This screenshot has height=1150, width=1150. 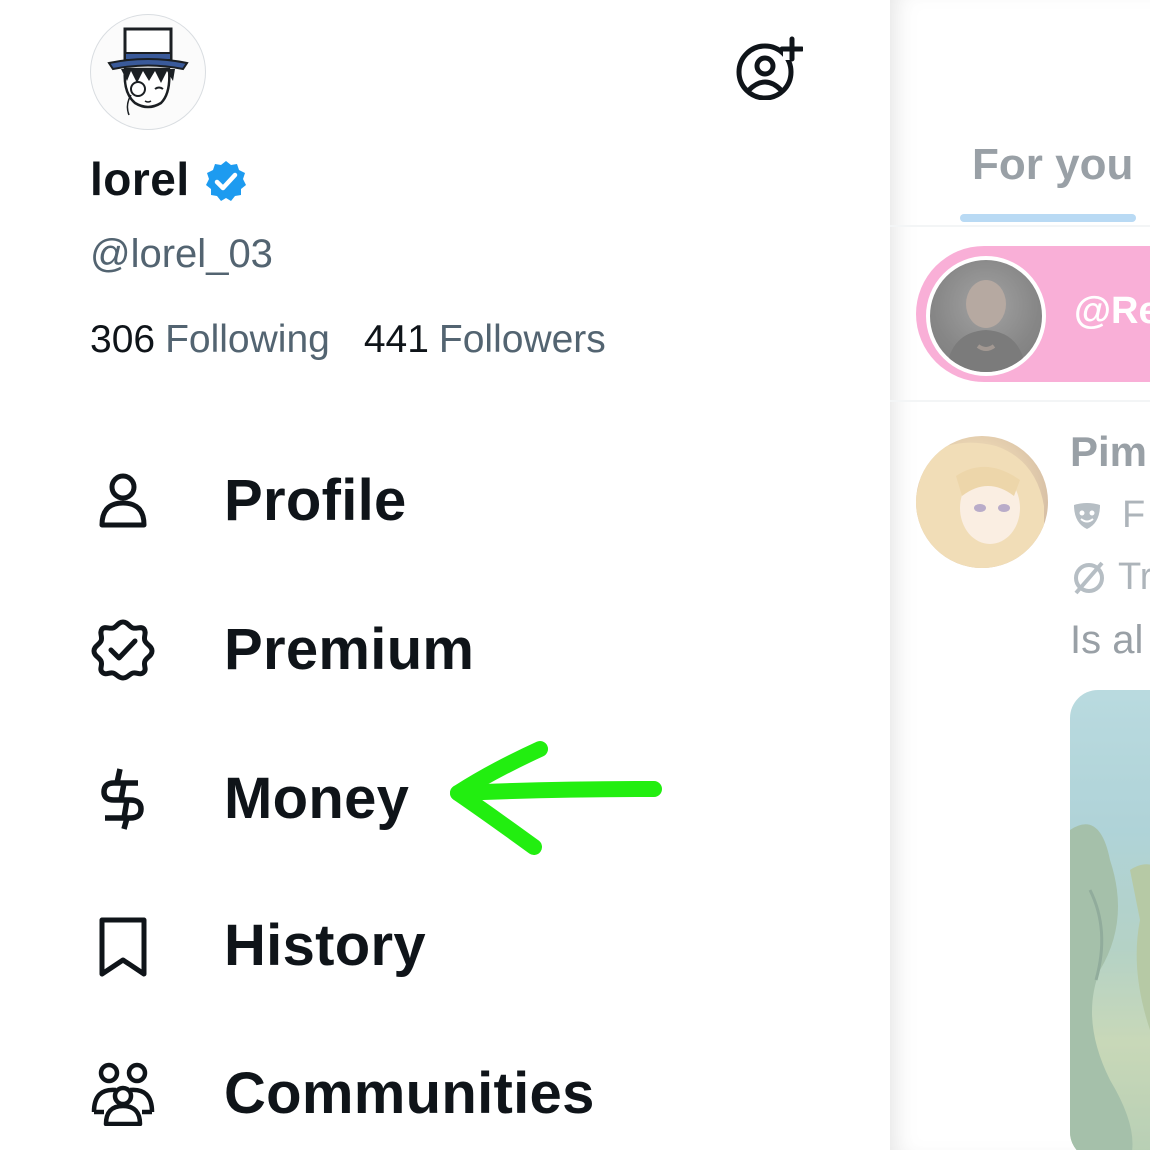 What do you see at coordinates (123, 500) in the screenshot?
I see `person-icon` at bounding box center [123, 500].